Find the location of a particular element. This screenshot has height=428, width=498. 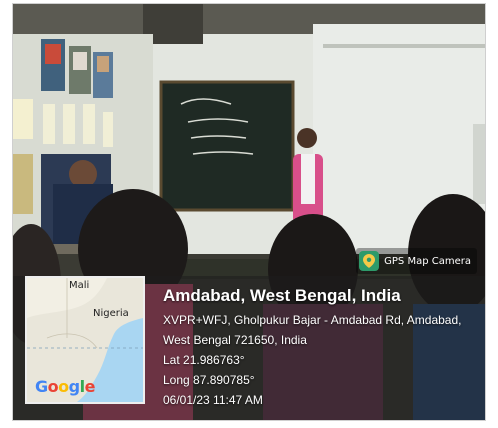

longitude: Long 87.890785° is located at coordinates (209, 380).